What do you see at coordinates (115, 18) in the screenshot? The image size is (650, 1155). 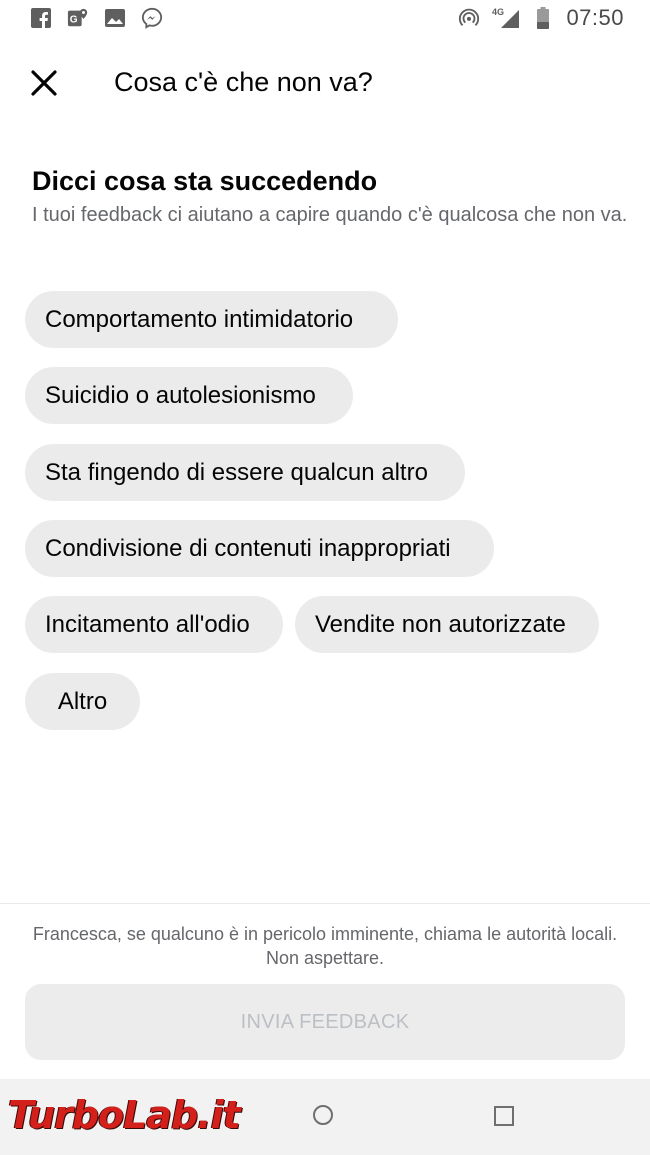 I see `gallery-icon` at bounding box center [115, 18].